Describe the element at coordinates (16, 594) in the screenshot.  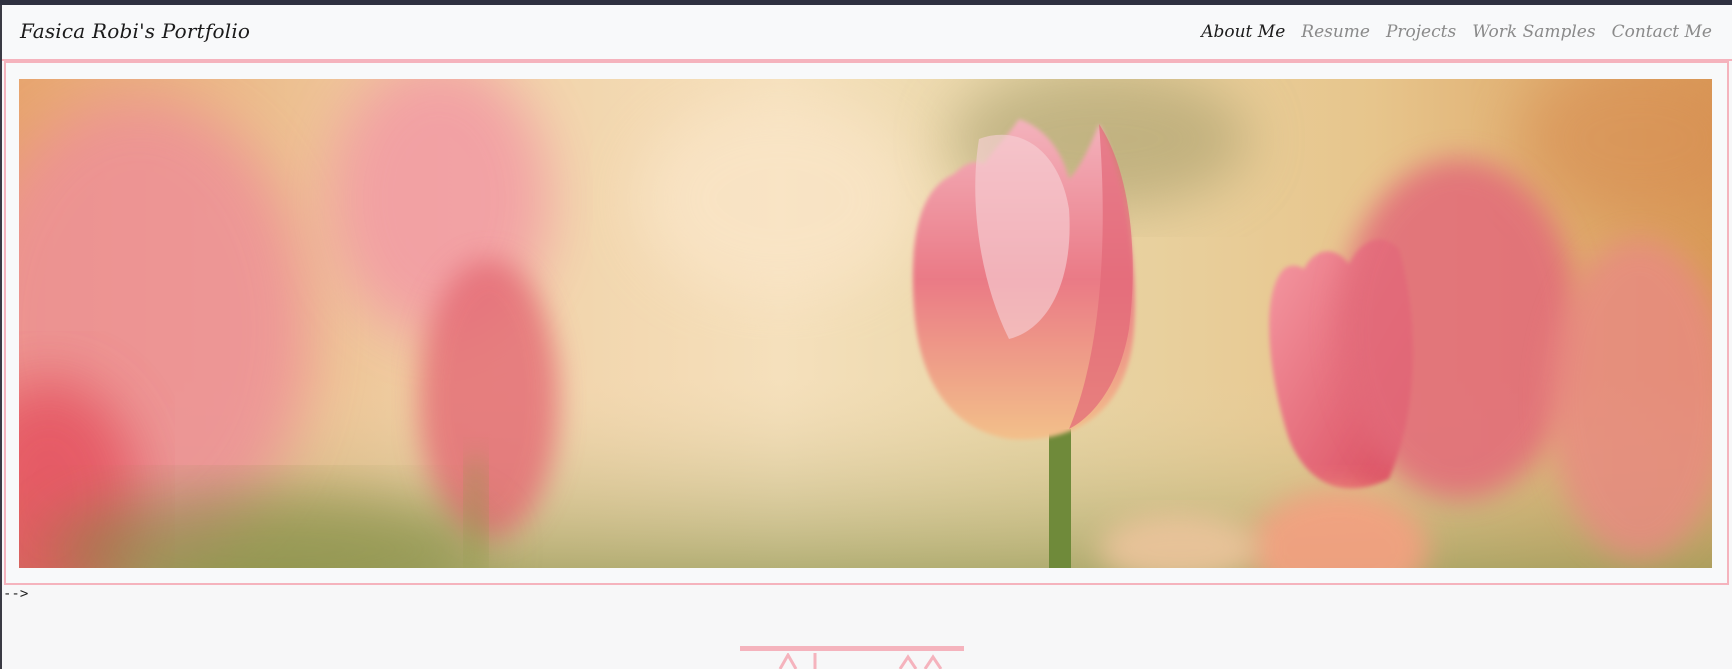
I see `stray-comment-text: -->` at that location.